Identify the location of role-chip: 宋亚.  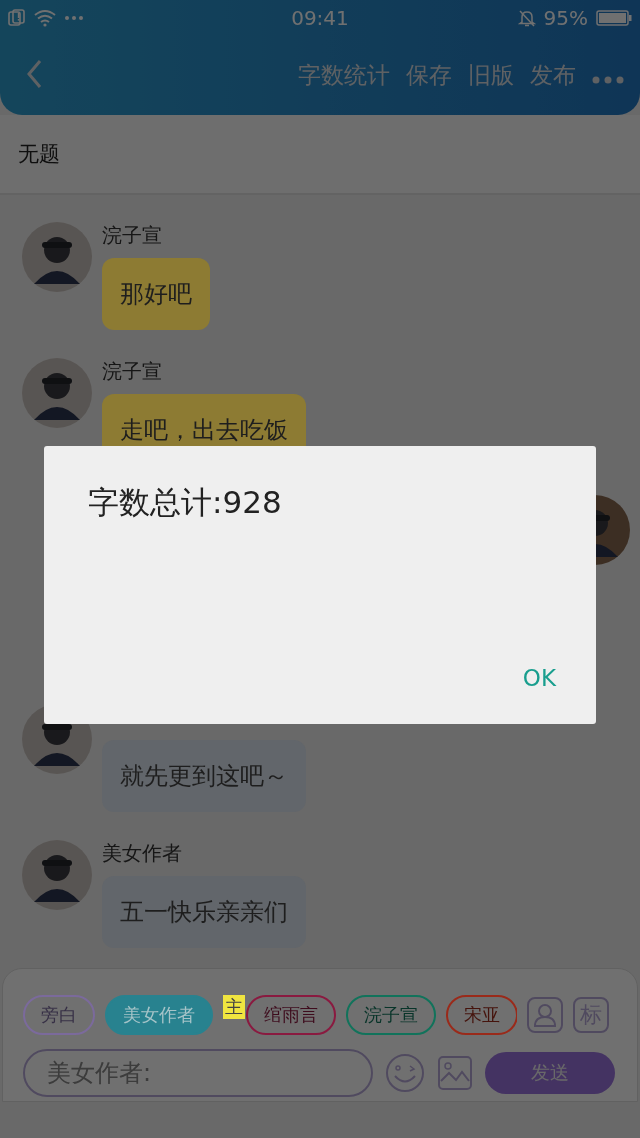
(481, 1015).